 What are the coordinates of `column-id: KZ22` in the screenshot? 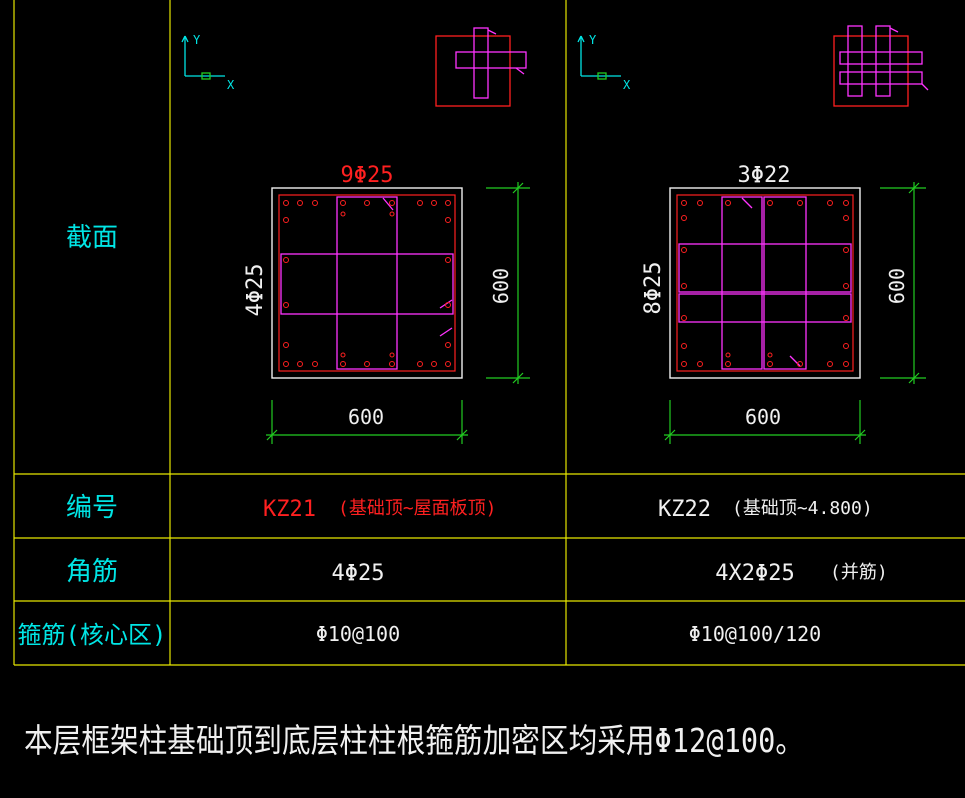 It's located at (684, 509).